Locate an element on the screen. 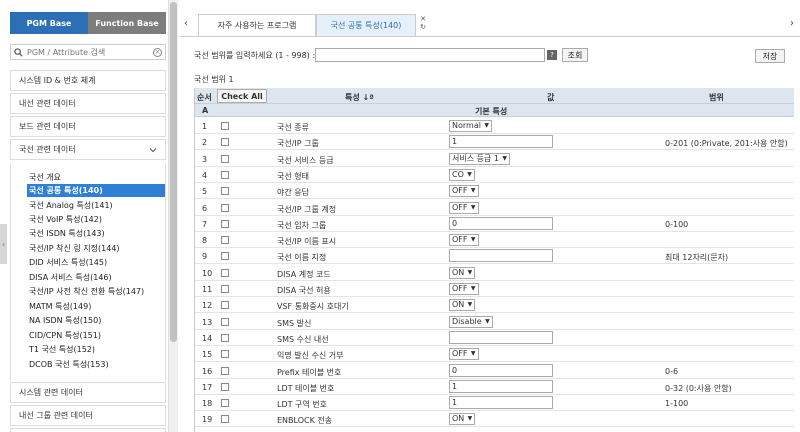  submenu-item: 국선 ISDN 특성(143) is located at coordinates (66, 233).